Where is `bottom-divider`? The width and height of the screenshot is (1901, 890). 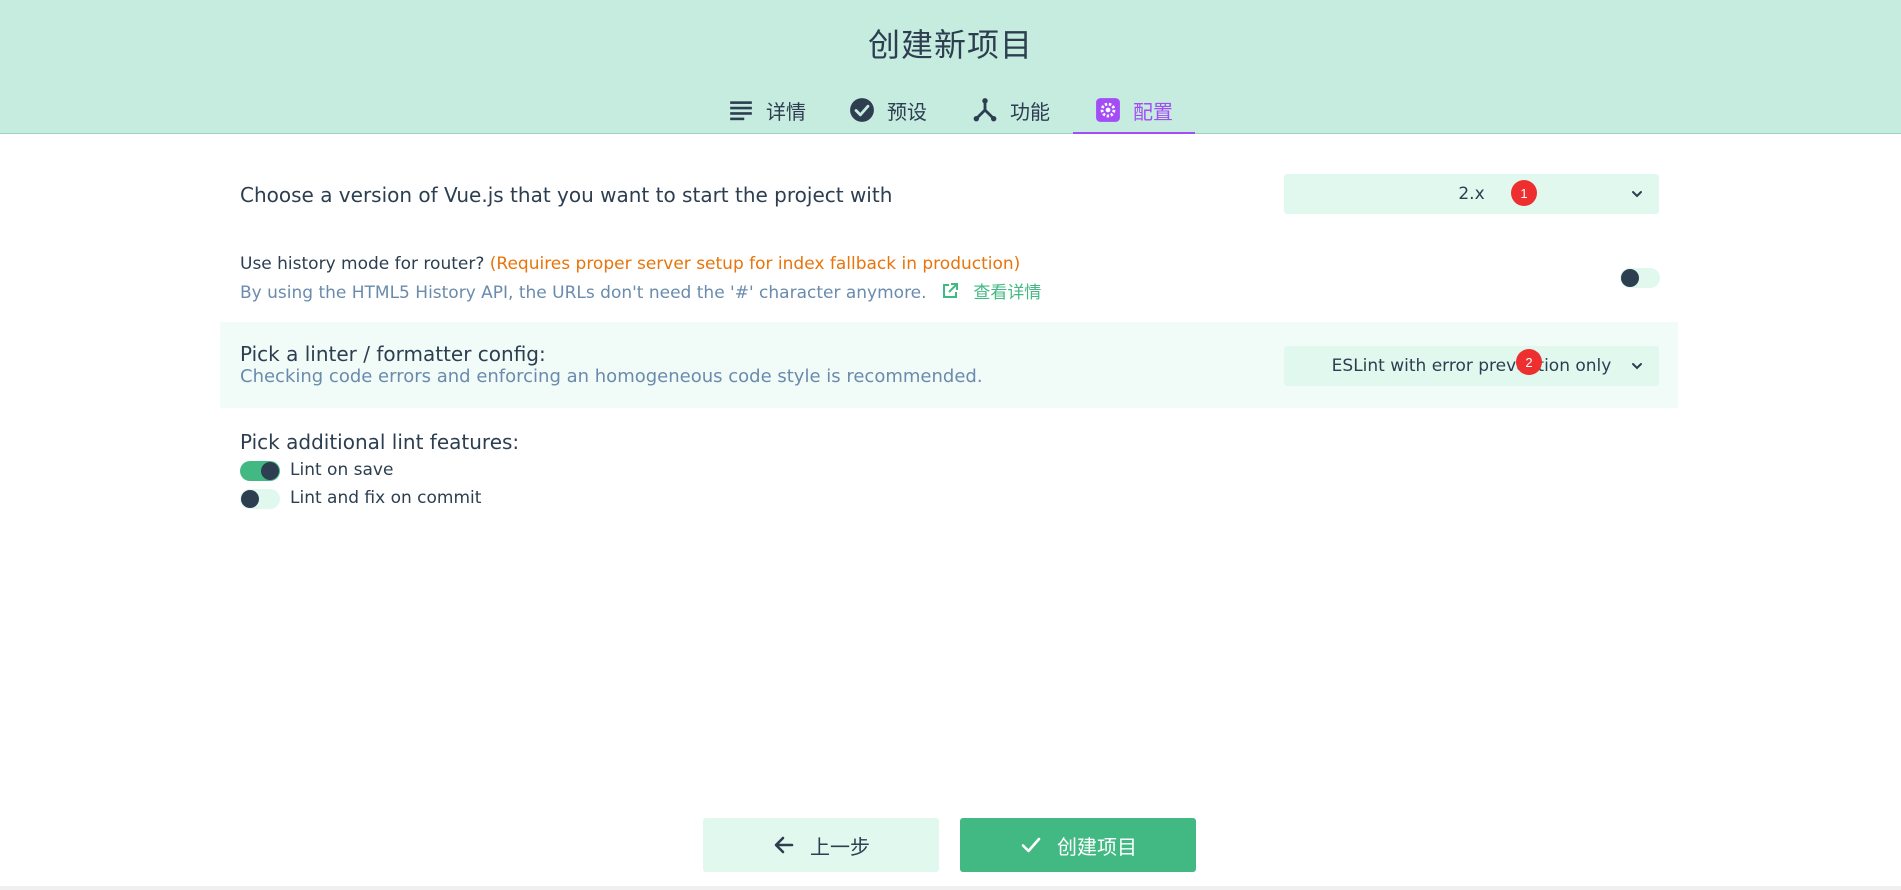
bottom-divider is located at coordinates (950, 888).